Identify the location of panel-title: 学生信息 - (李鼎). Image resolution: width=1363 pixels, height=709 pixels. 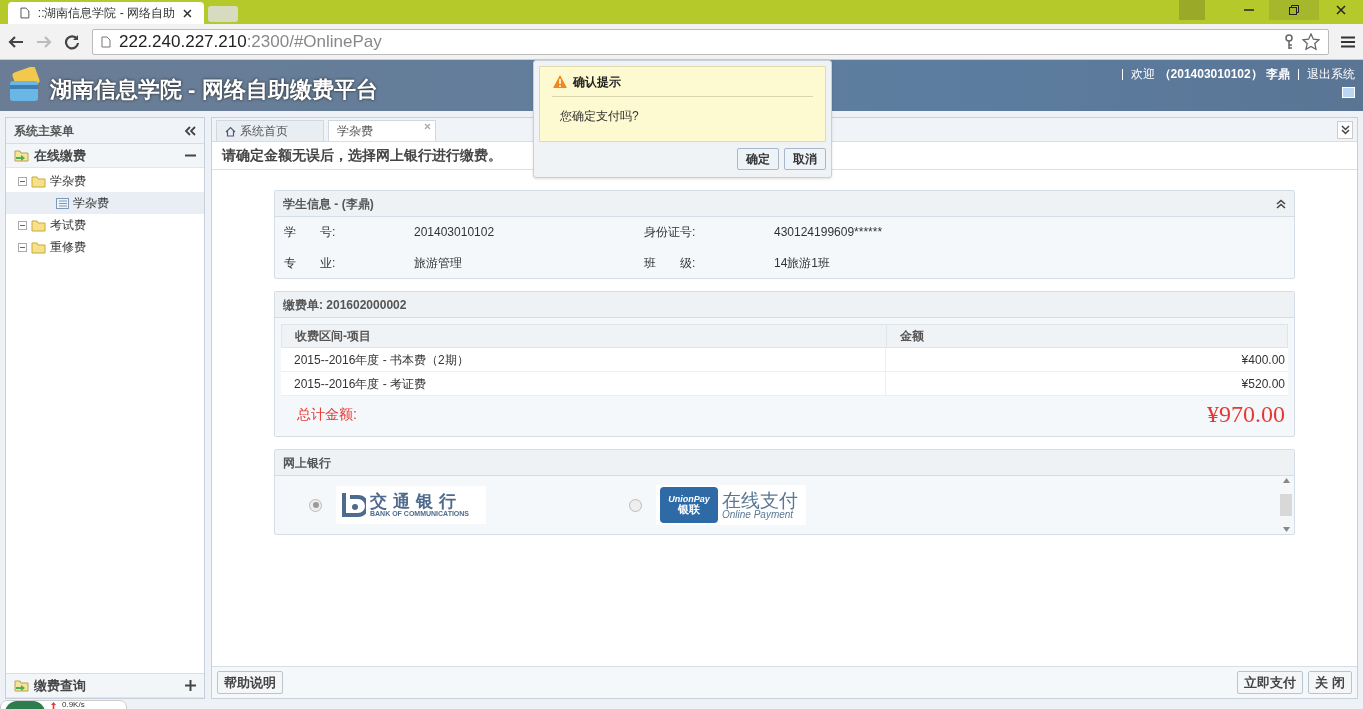
(328, 204).